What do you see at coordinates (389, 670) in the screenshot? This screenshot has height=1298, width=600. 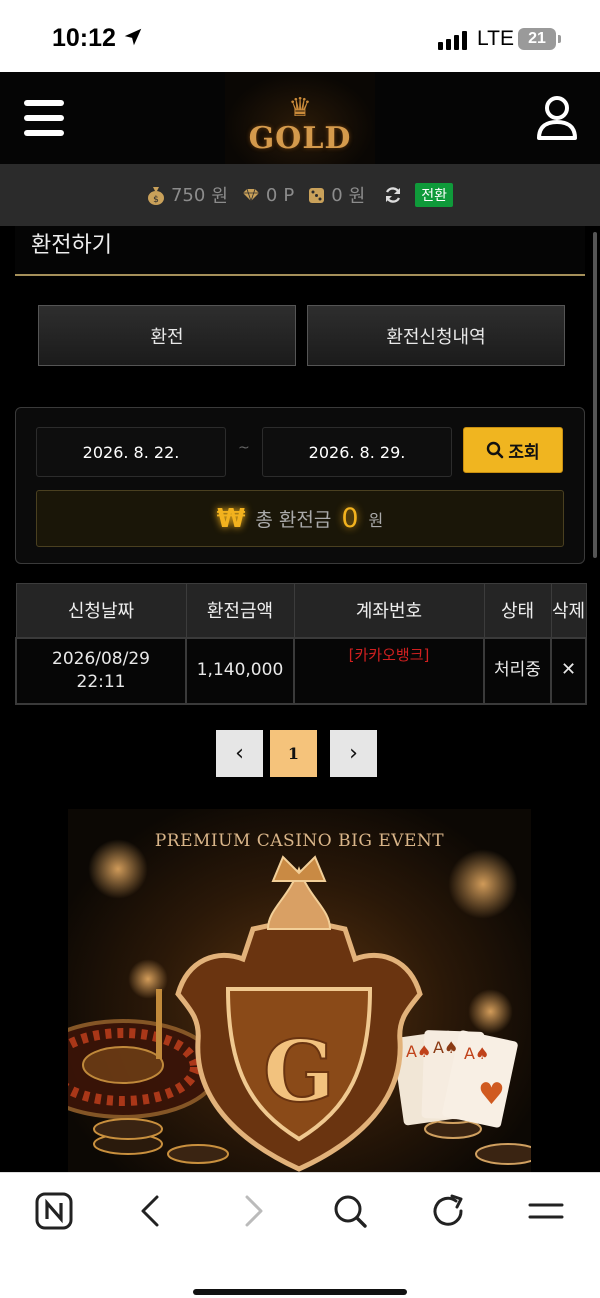 I see `cell-account: [카카오뱅크]` at bounding box center [389, 670].